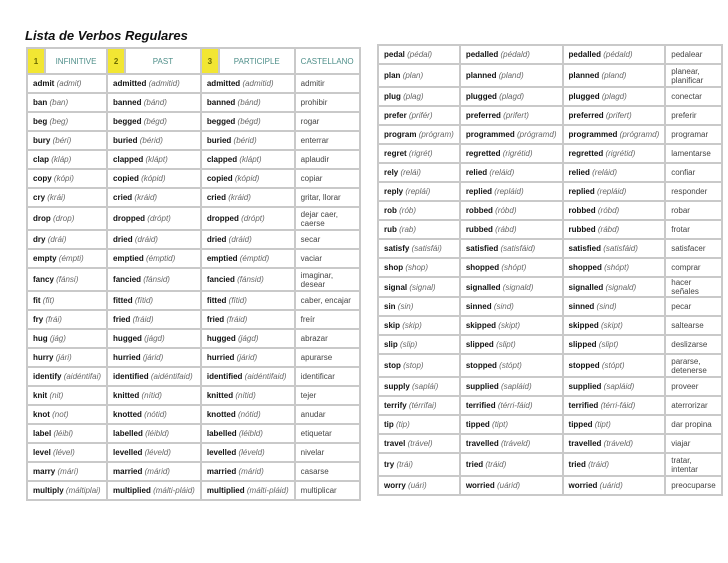  What do you see at coordinates (47, 376) in the screenshot?
I see `verb-form: identify` at bounding box center [47, 376].